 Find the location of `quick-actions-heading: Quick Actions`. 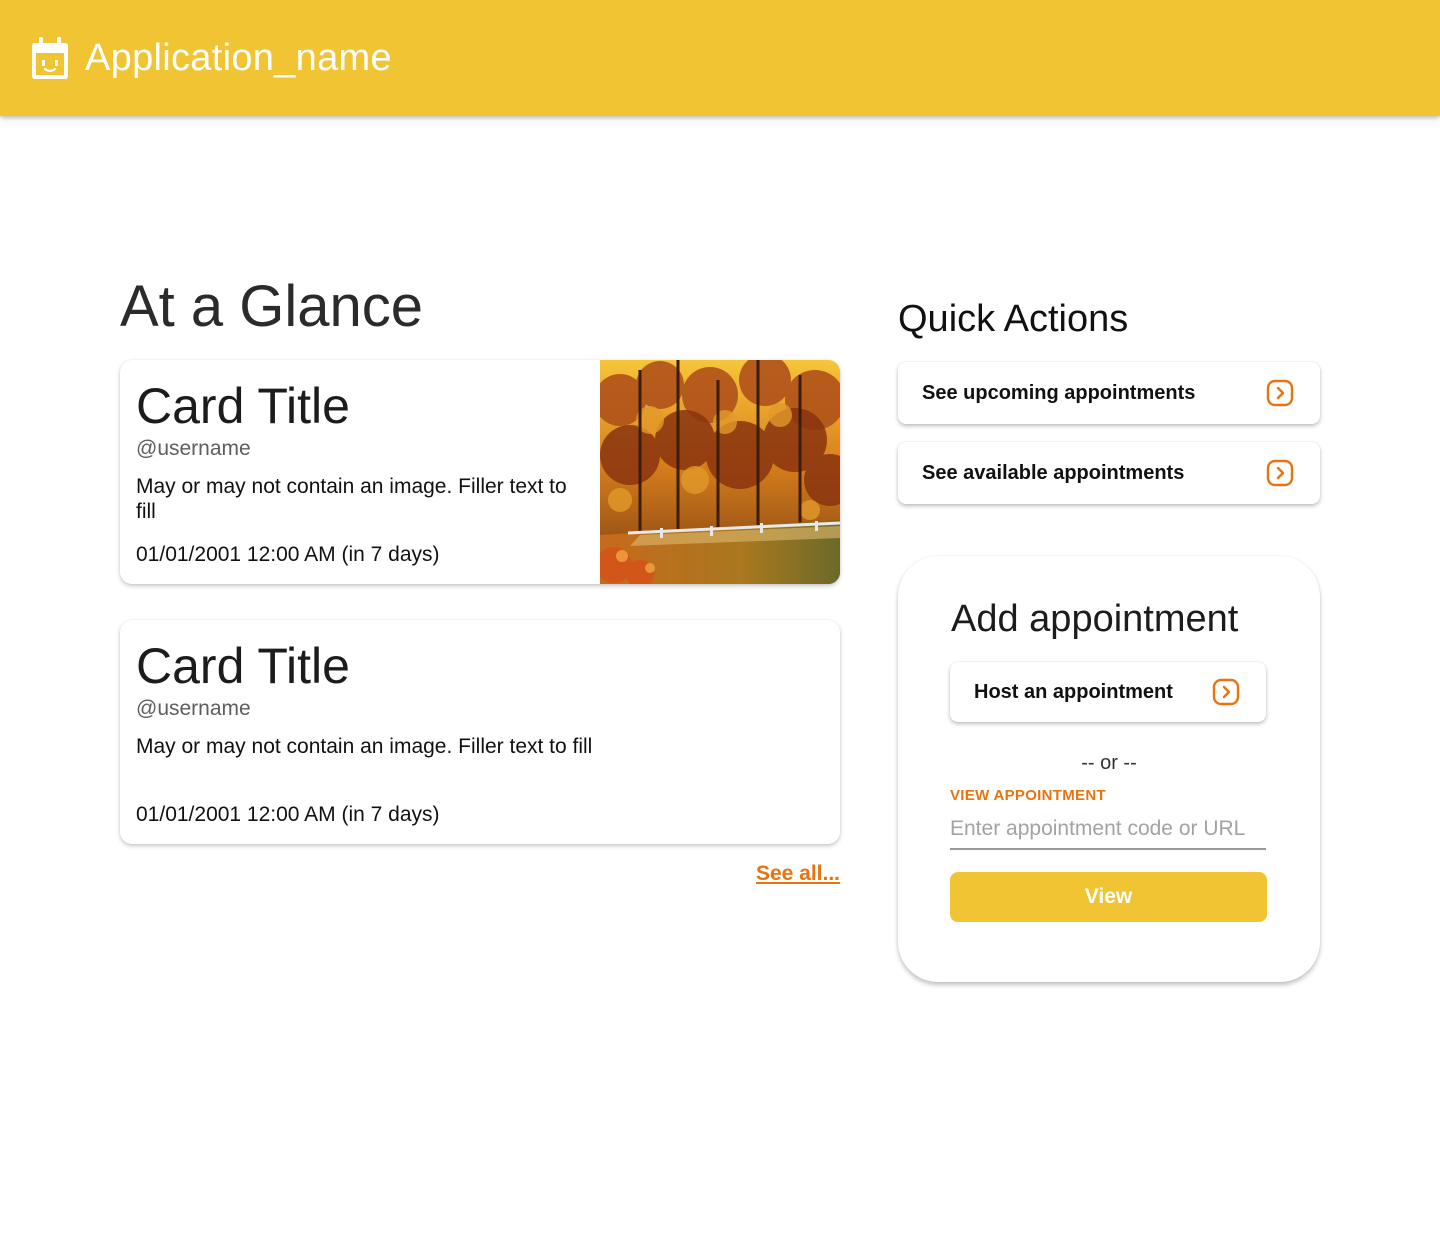

quick-actions-heading: Quick Actions is located at coordinates (1013, 319).